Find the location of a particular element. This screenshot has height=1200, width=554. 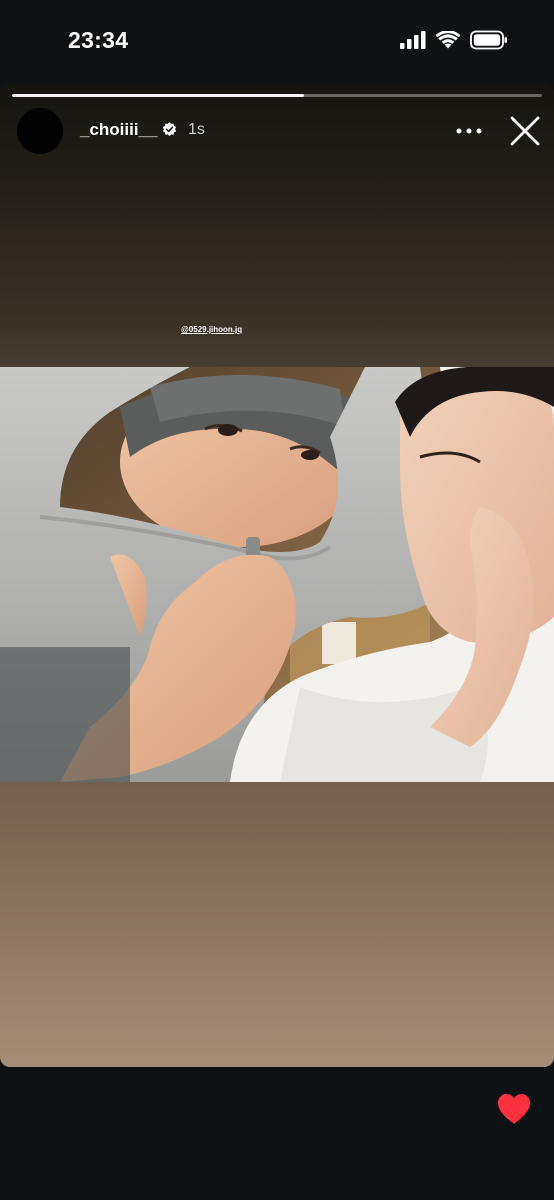

story-header: _choiiii__ 1s is located at coordinates (277, 132).